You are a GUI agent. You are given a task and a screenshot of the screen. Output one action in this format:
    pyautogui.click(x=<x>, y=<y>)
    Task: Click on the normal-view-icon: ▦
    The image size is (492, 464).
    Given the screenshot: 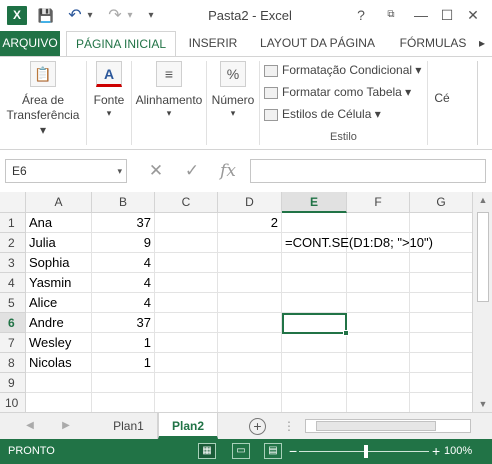 What is the action you would take?
    pyautogui.click(x=207, y=451)
    